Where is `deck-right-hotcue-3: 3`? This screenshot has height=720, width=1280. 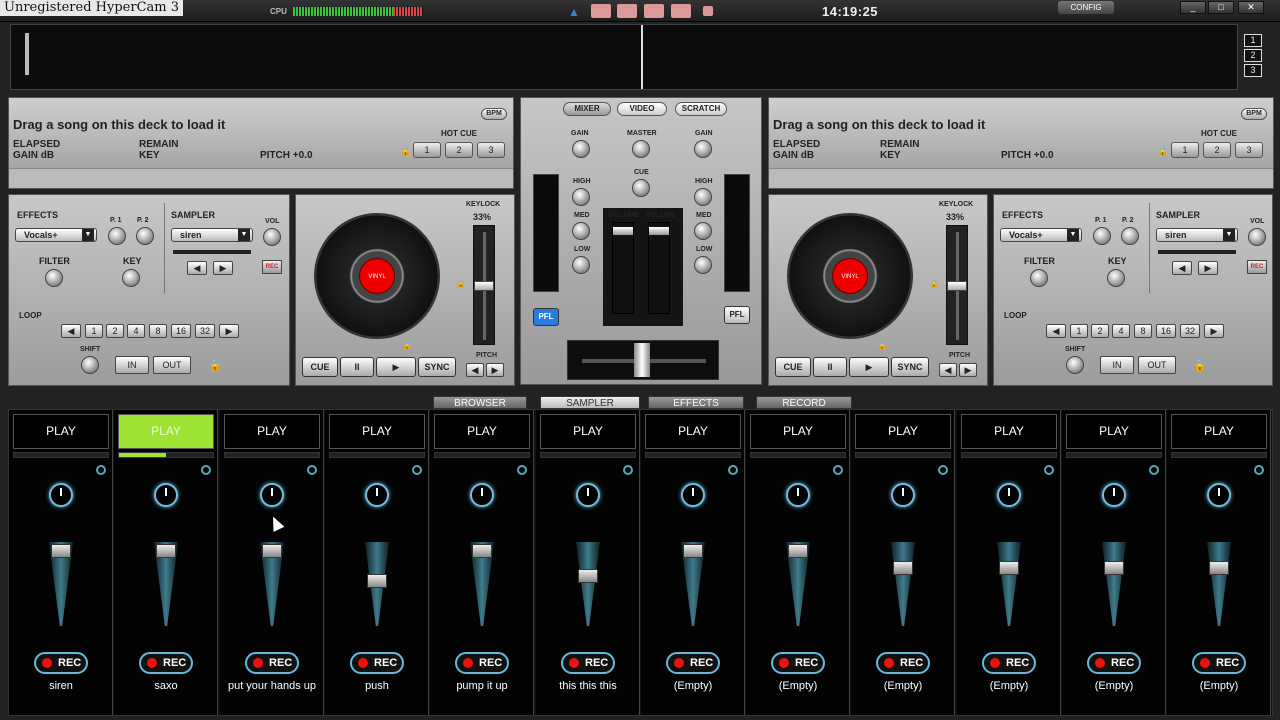
deck-right-hotcue-3: 3 is located at coordinates (1249, 150).